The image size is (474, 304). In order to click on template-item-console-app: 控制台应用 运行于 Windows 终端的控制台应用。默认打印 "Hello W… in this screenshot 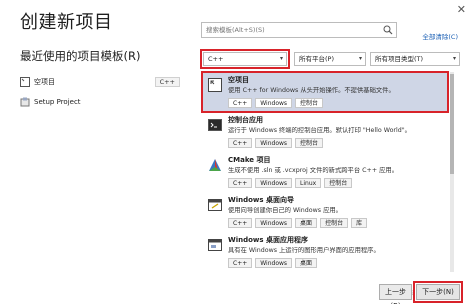, I will do `click(325, 132)`.